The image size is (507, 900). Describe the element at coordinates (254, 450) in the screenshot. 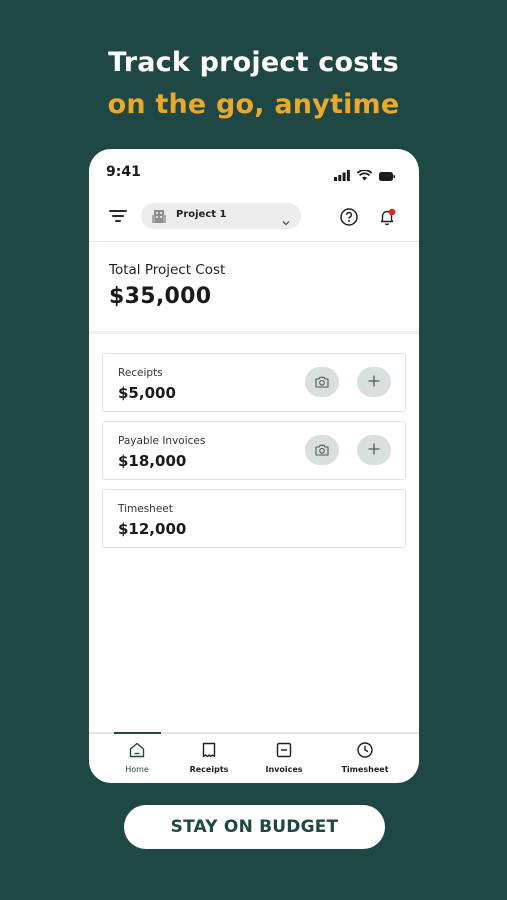

I see `payable-invoices-card: Payable Invoices $18,000` at that location.